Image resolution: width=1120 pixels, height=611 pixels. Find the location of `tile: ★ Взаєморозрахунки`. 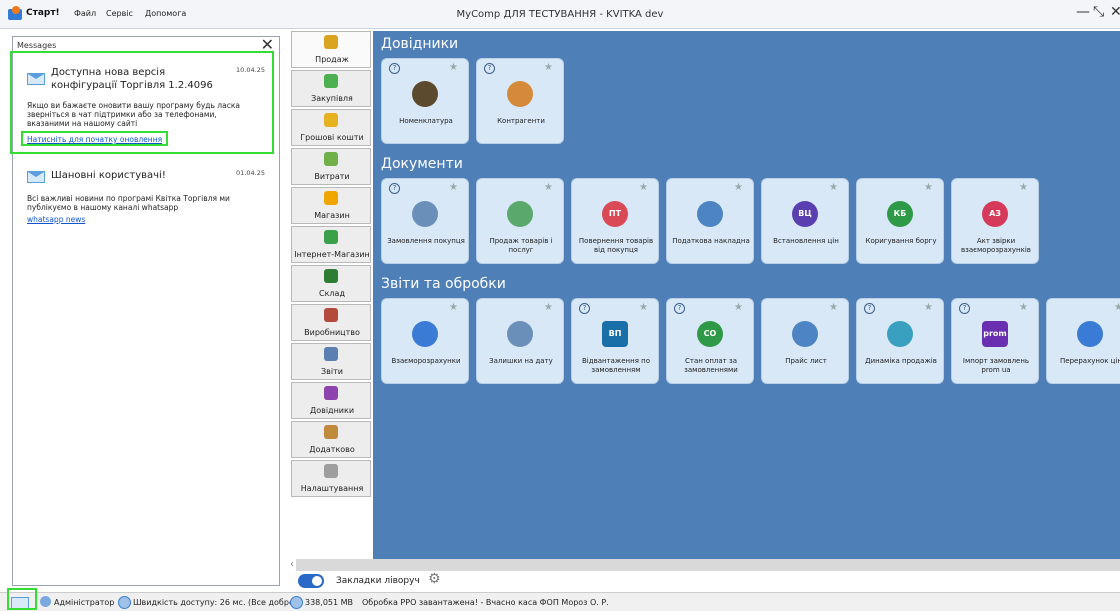

tile: ★ Взаєморозрахунки is located at coordinates (425, 341).